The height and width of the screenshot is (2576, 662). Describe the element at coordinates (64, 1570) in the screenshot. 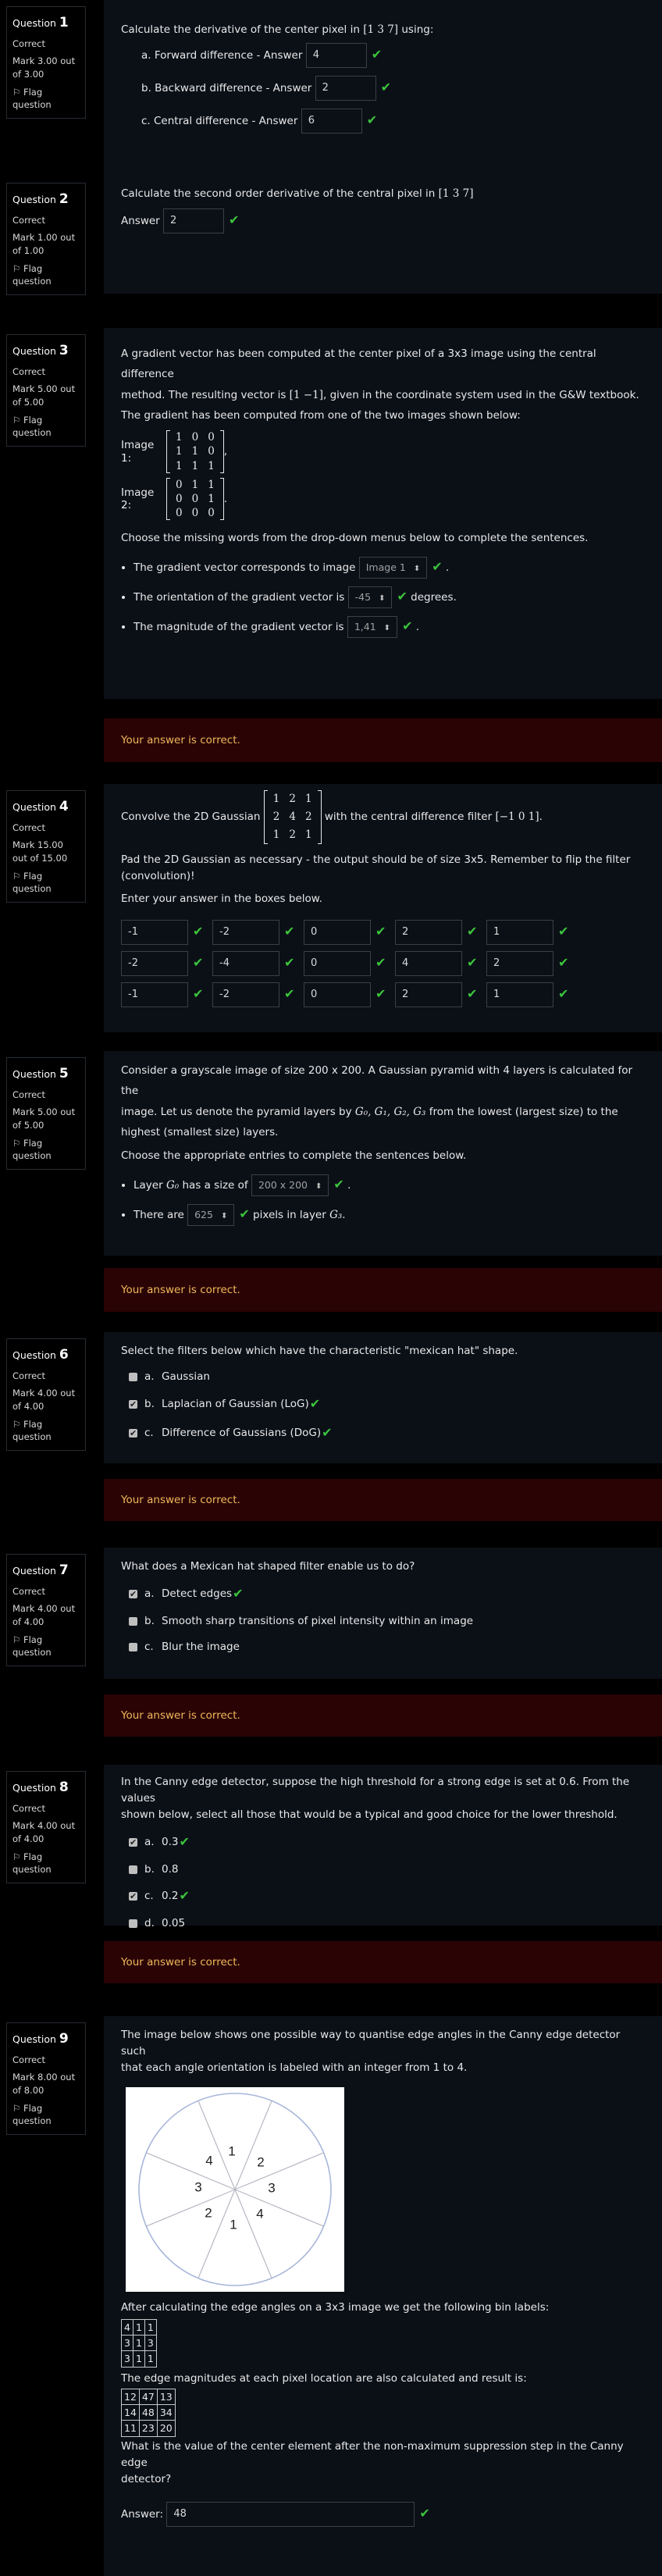

I see `question-number: 7` at that location.